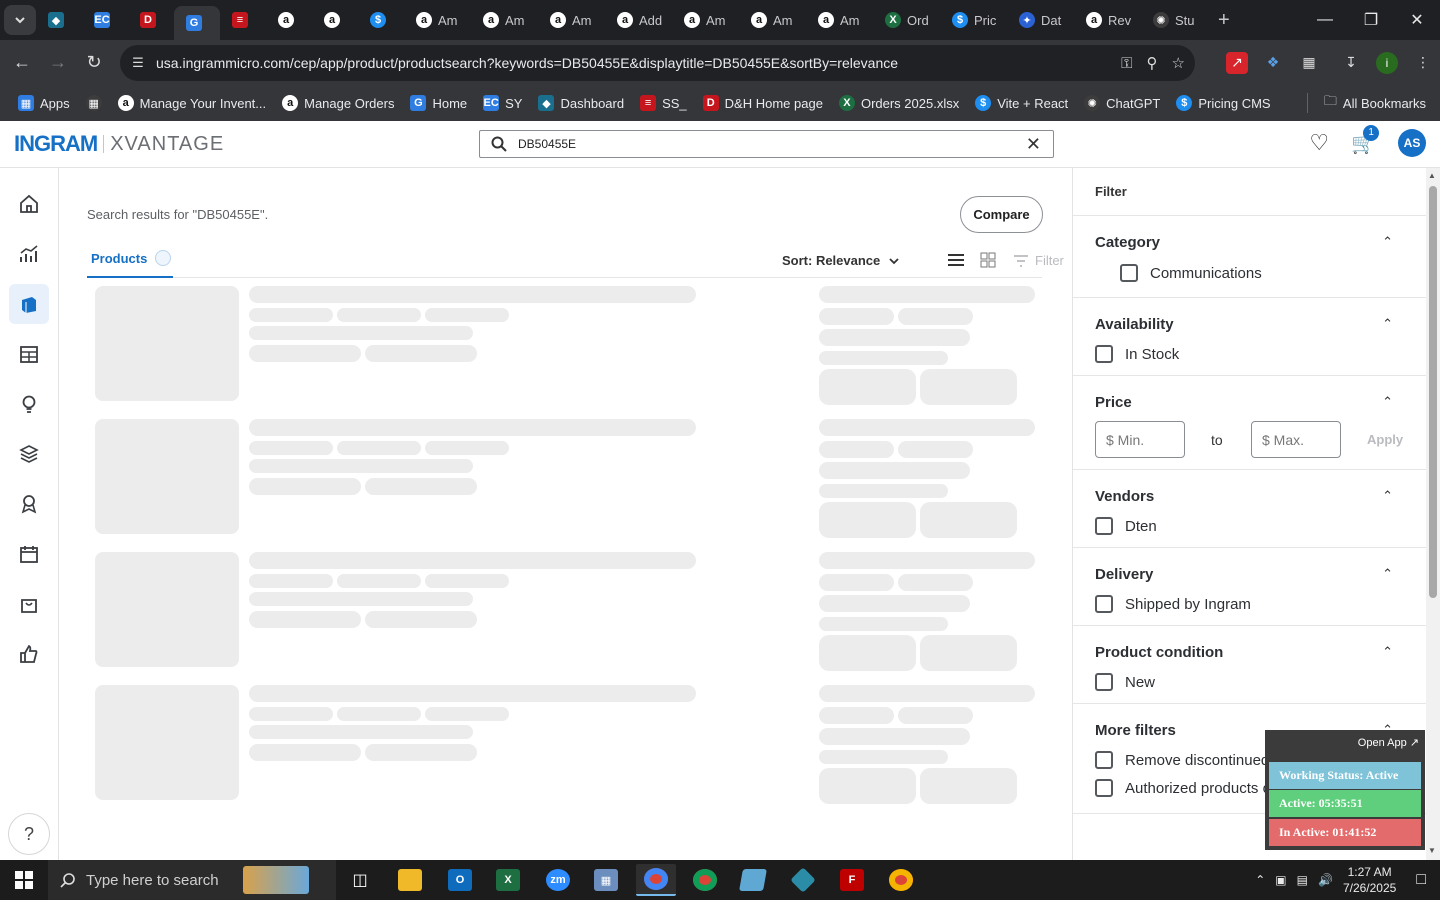 Image resolution: width=1440 pixels, height=900 pixels. What do you see at coordinates (44, 103) in the screenshot?
I see `bookmark-item: ▦ Apps` at bounding box center [44, 103].